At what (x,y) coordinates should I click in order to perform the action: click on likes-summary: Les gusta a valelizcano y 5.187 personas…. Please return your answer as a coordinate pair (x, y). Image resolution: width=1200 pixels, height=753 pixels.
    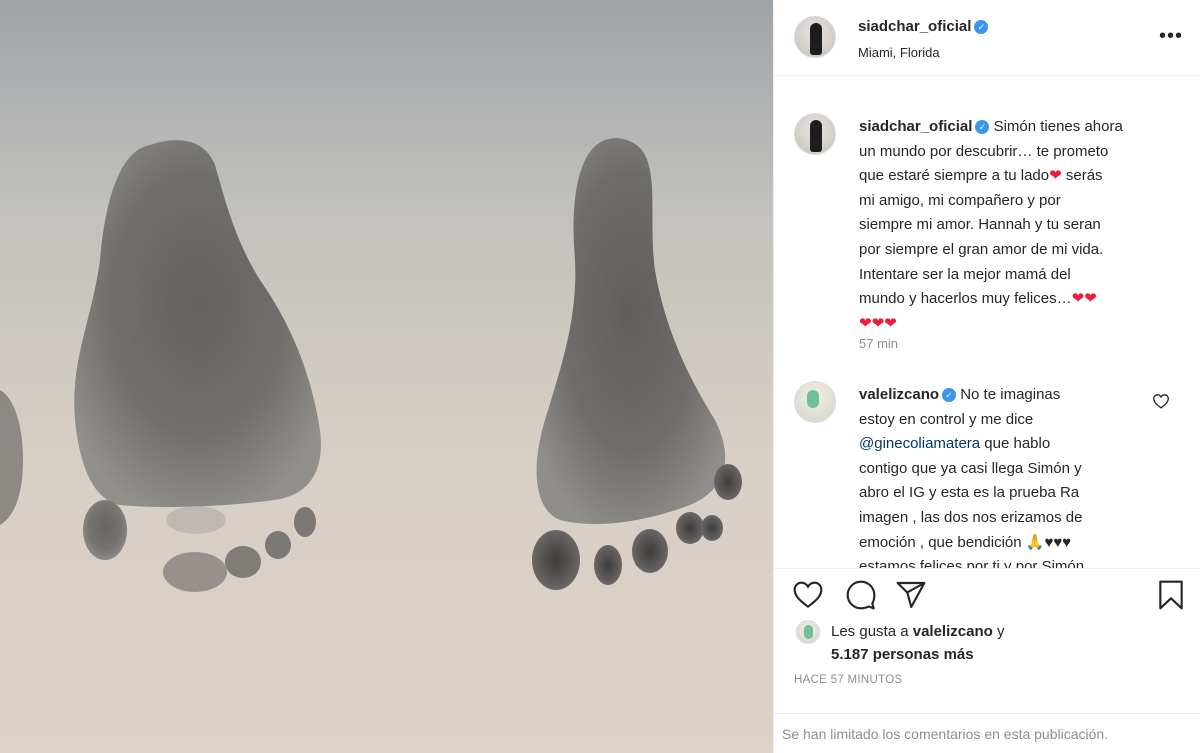
    Looking at the image, I should click on (987, 645).